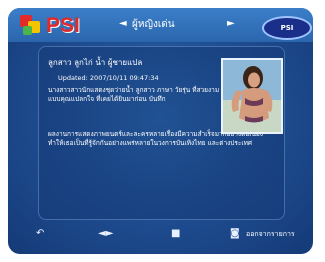  What do you see at coordinates (63, 25) in the screenshot?
I see `psi-logo-text: PSI` at bounding box center [63, 25].